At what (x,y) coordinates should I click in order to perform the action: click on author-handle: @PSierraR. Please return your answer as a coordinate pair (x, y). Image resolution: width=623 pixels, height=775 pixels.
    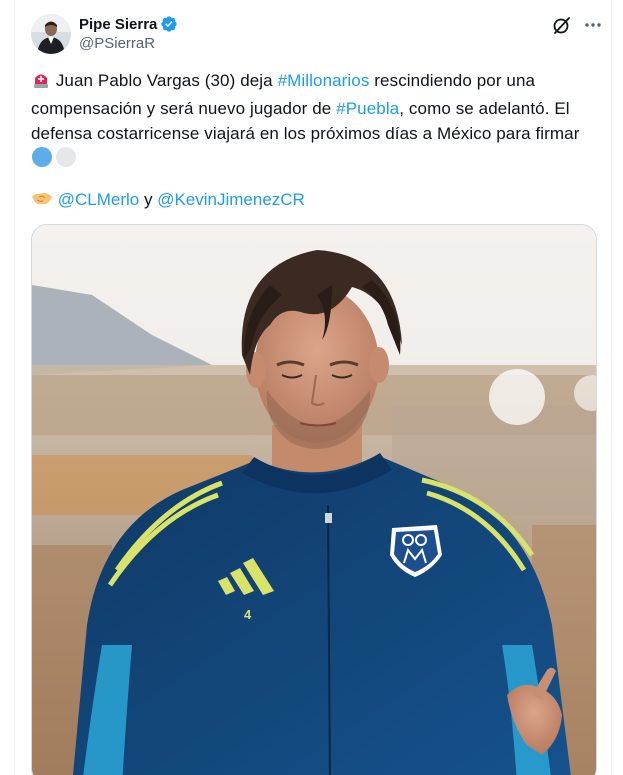
    Looking at the image, I should click on (117, 43).